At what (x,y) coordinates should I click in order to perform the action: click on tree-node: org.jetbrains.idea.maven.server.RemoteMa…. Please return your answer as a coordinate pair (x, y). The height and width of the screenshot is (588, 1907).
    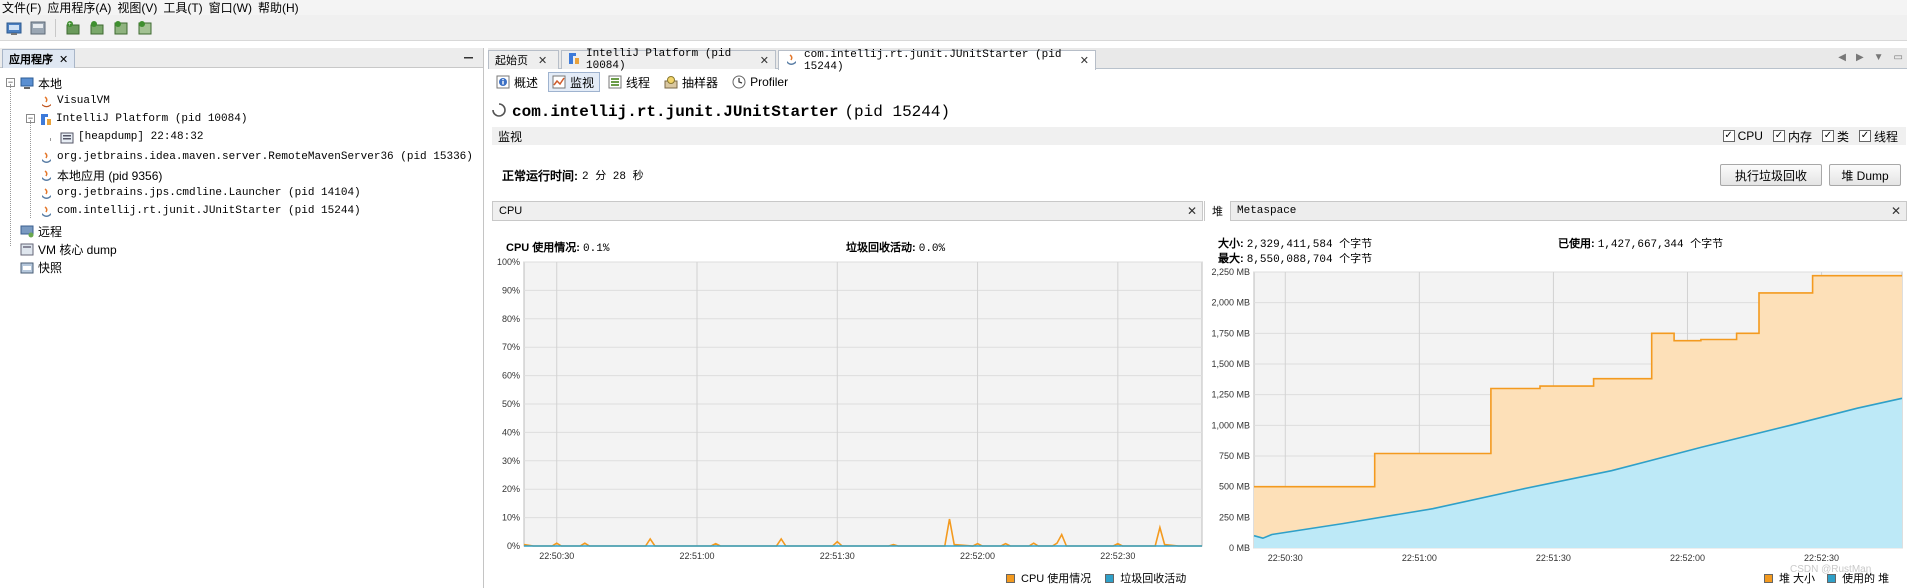
    Looking at the image, I should click on (256, 157).